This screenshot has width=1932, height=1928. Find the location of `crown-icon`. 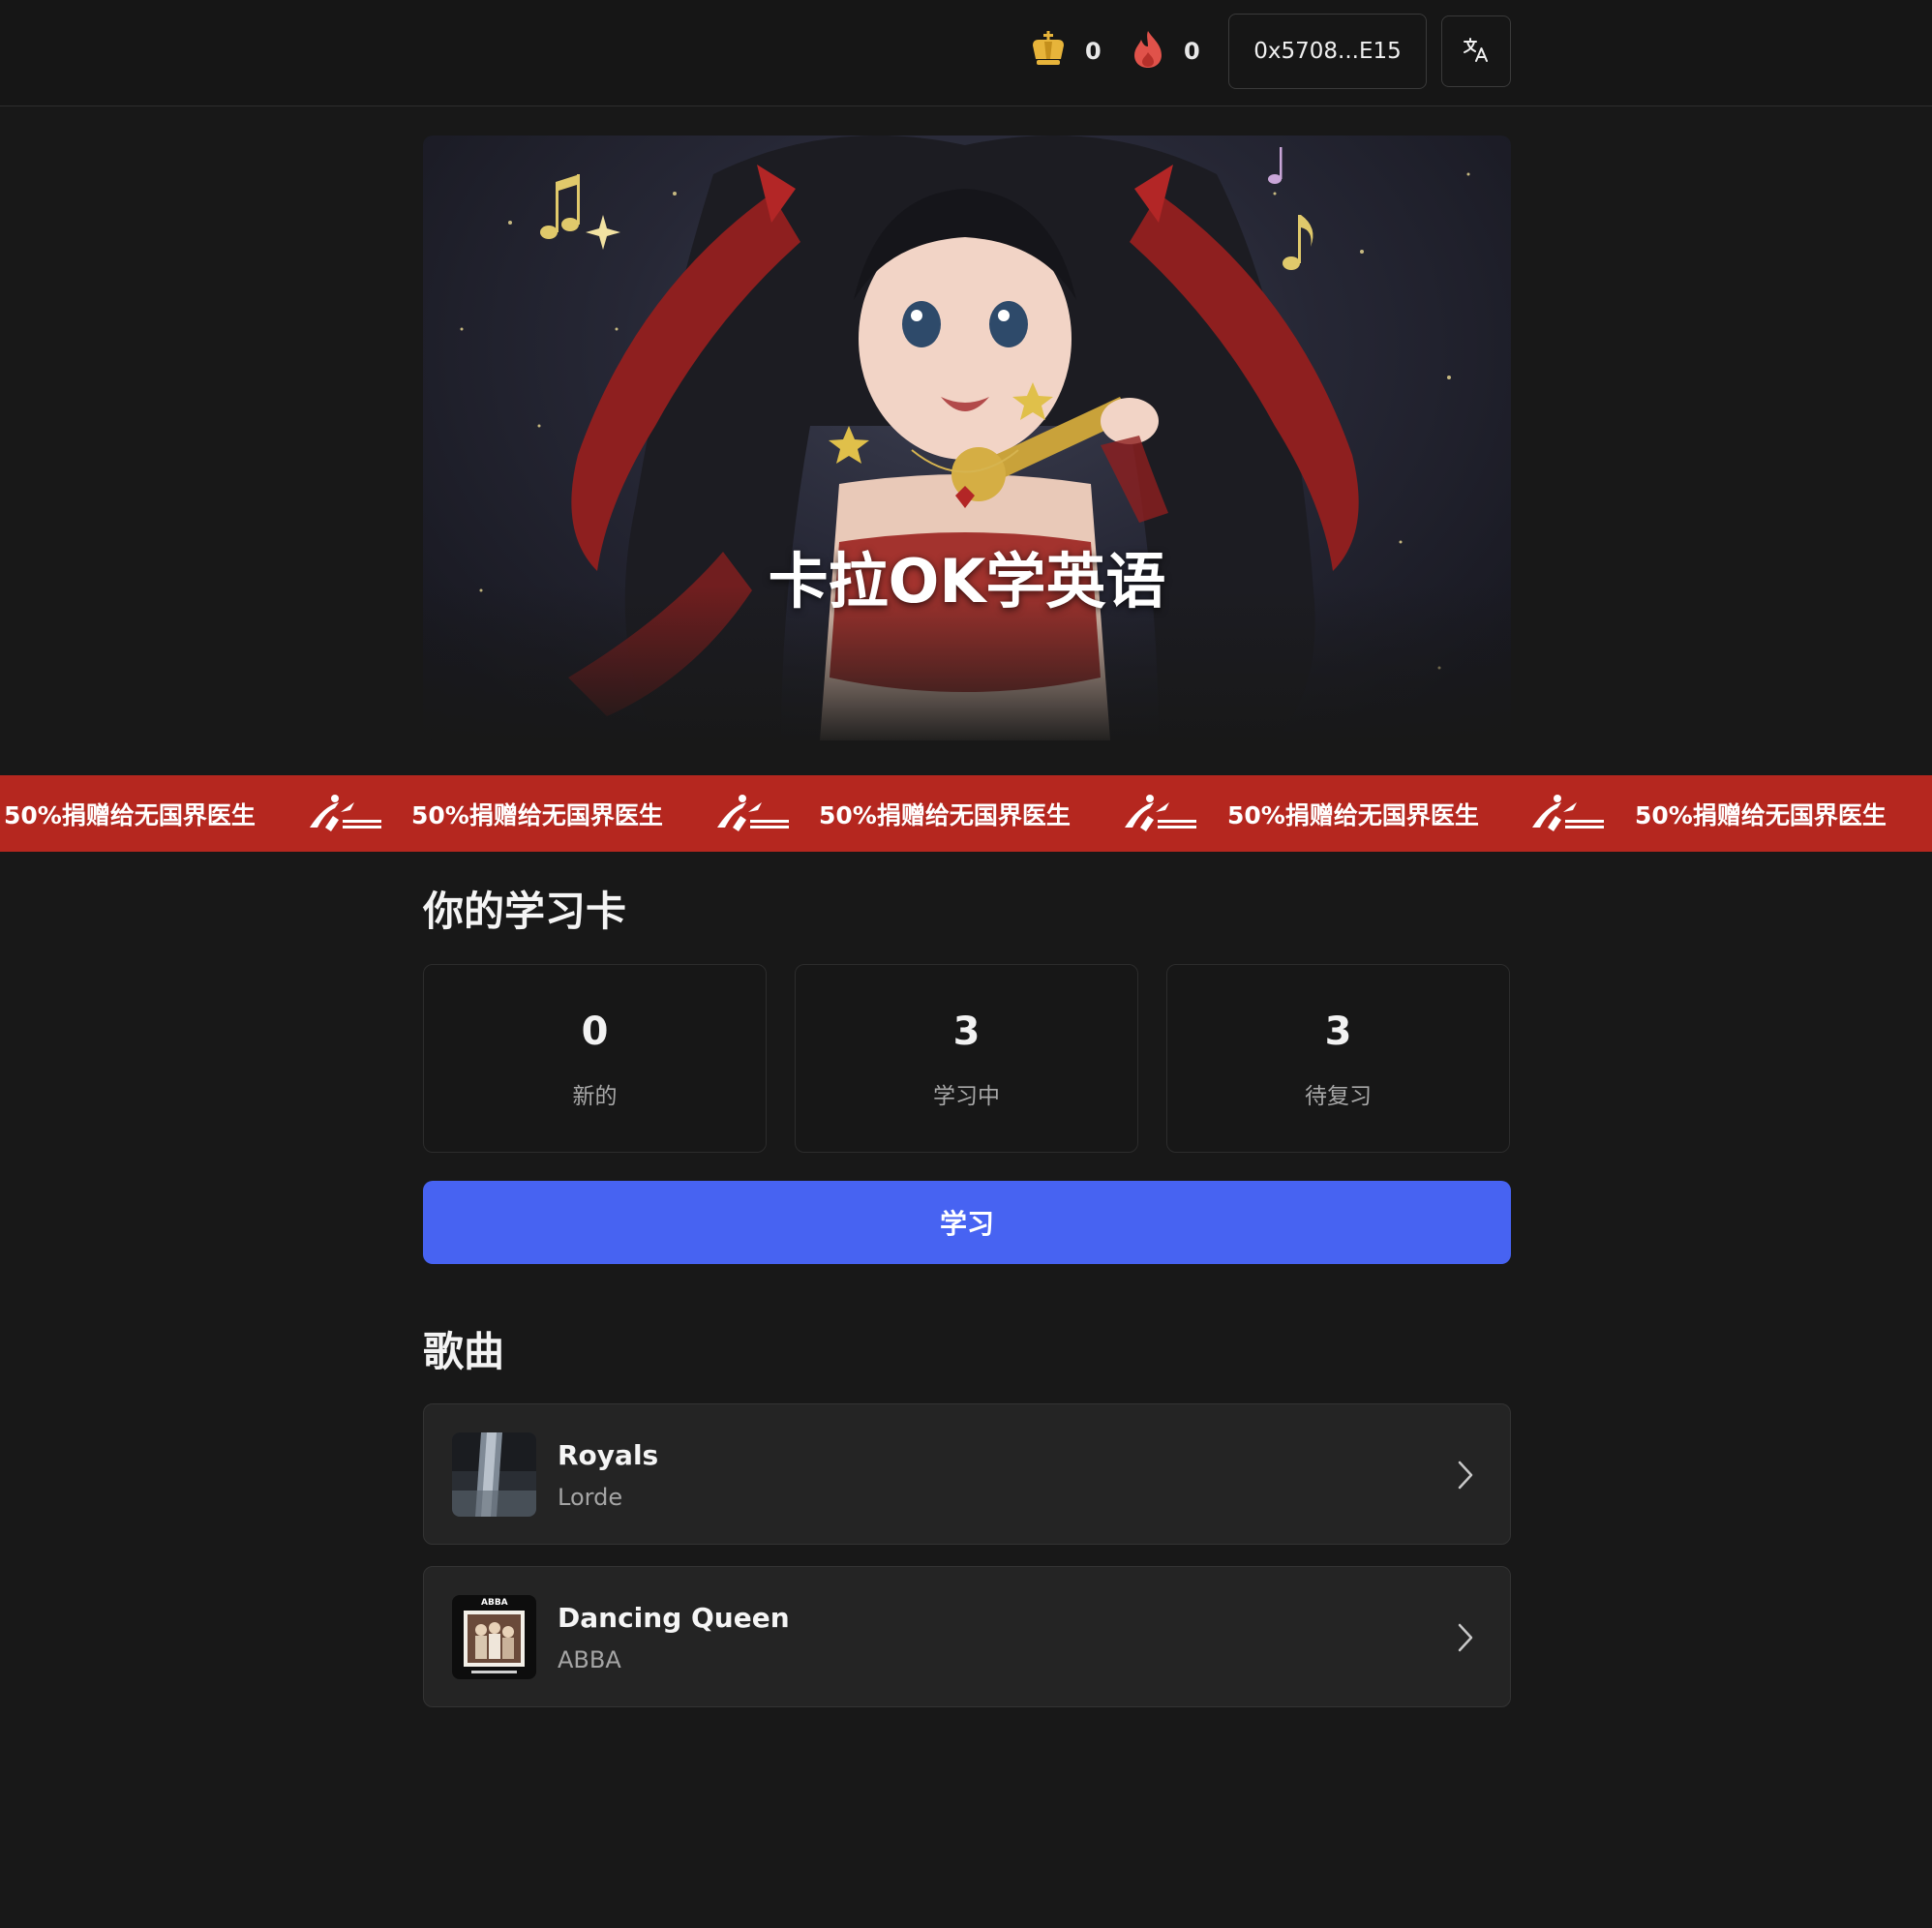

crown-icon is located at coordinates (1048, 52).